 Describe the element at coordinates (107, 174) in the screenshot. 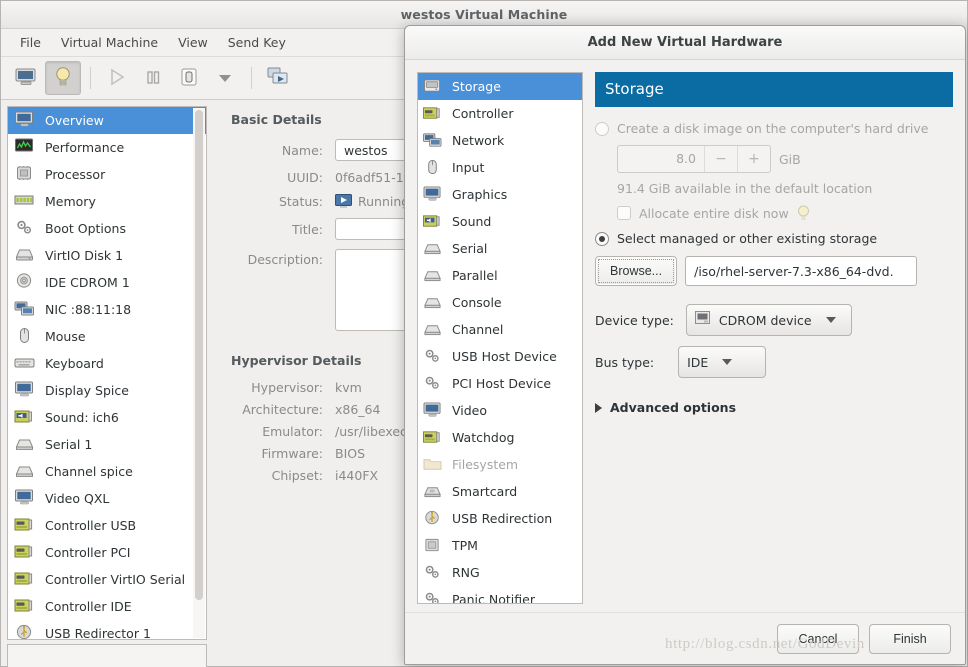

I see `sidebar-item-processor: Processor` at that location.